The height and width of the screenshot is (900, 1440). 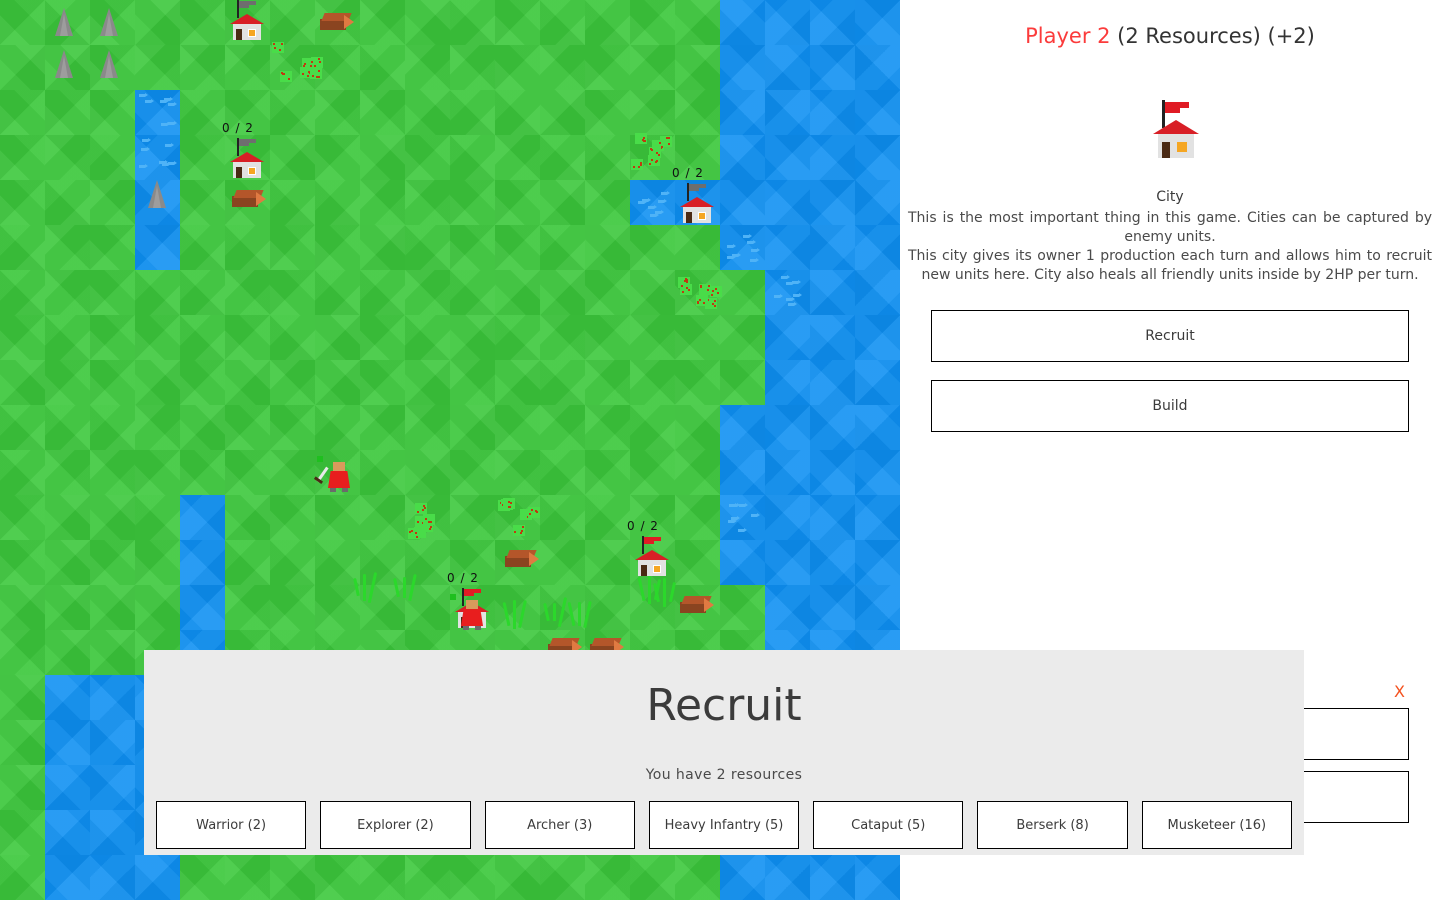 What do you see at coordinates (1399, 691) in the screenshot?
I see `close-icon: X` at bounding box center [1399, 691].